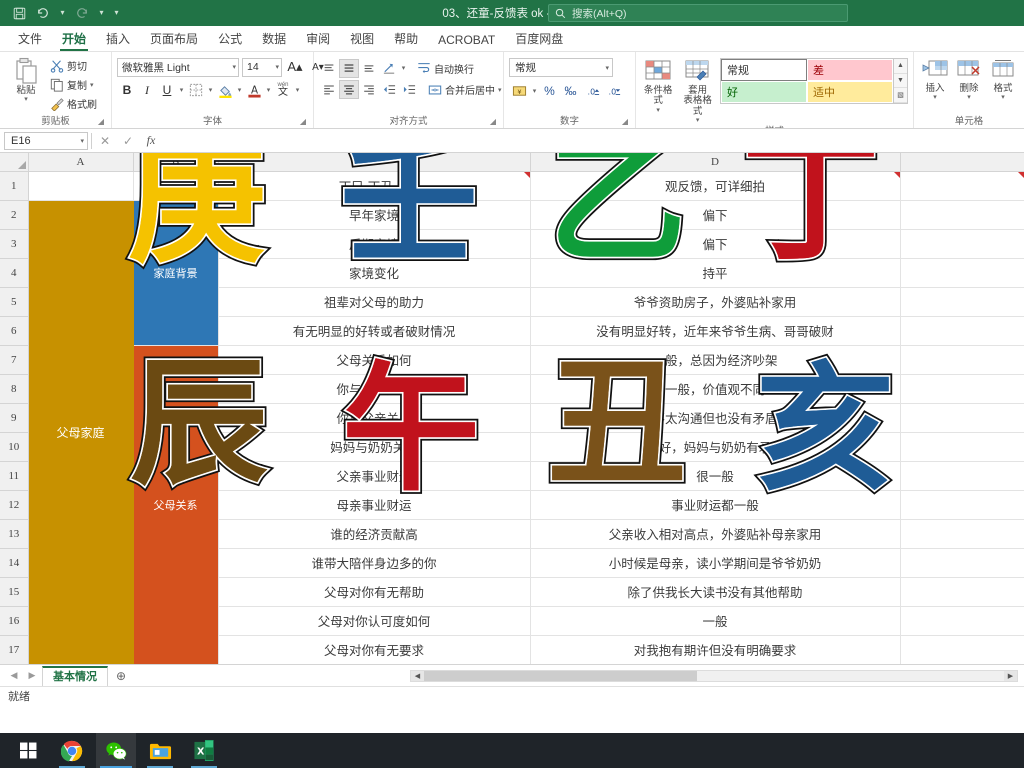 Image resolution: width=1024 pixels, height=768 pixels. Describe the element at coordinates (14, 331) in the screenshot. I see `row-header: 6` at that location.